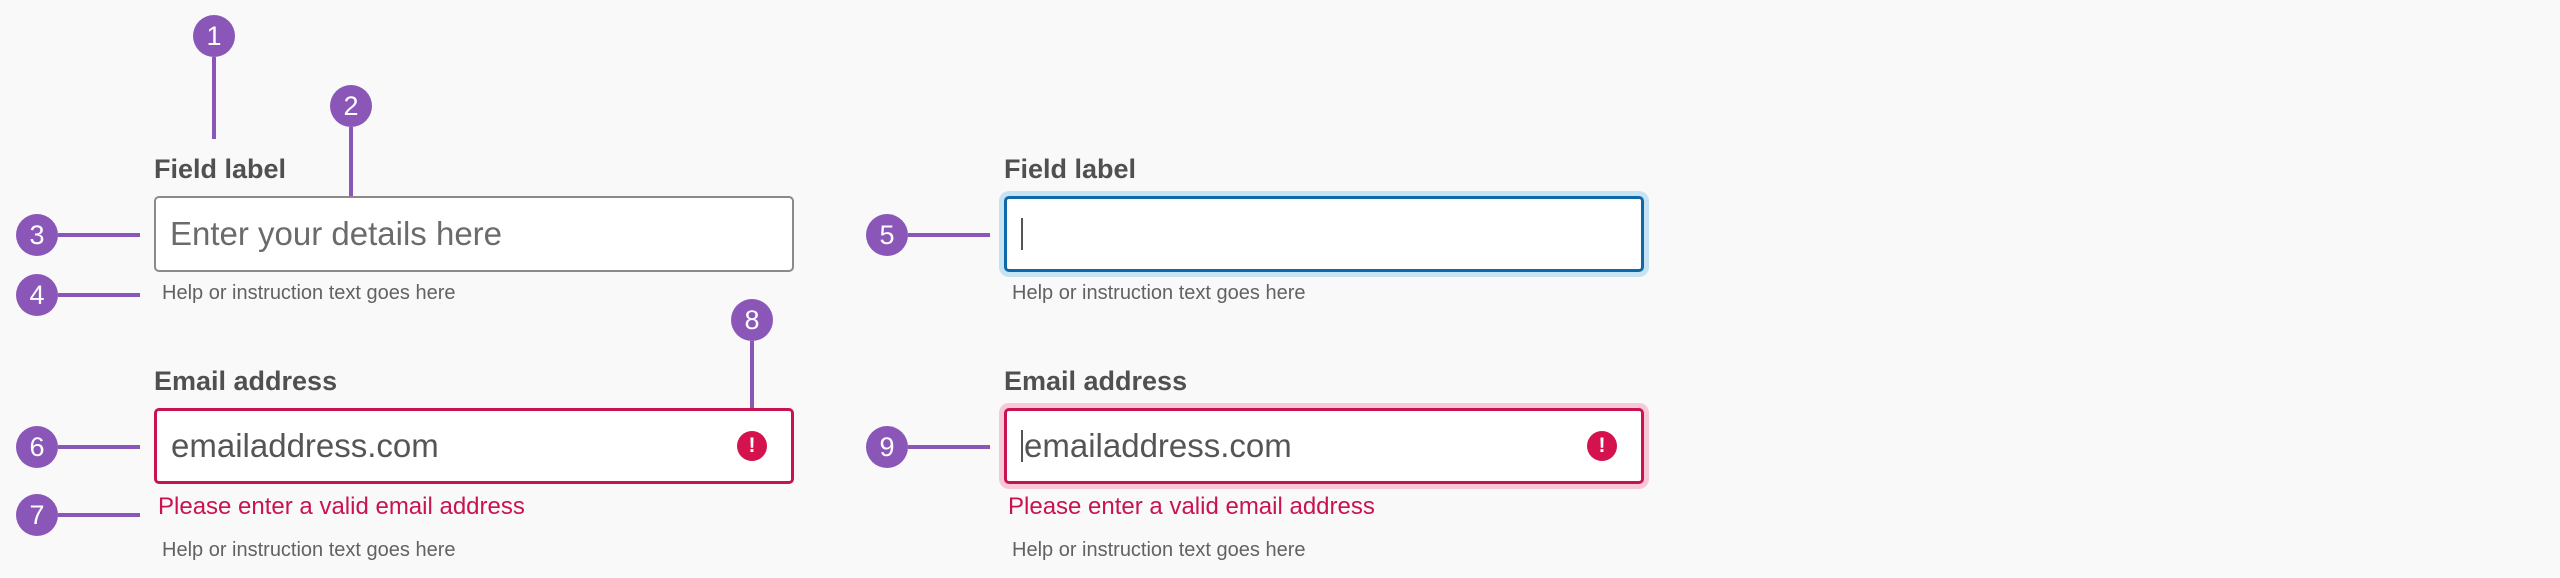  What do you see at coordinates (336, 233) in the screenshot?
I see `input-placeholder: Enter your details here` at bounding box center [336, 233].